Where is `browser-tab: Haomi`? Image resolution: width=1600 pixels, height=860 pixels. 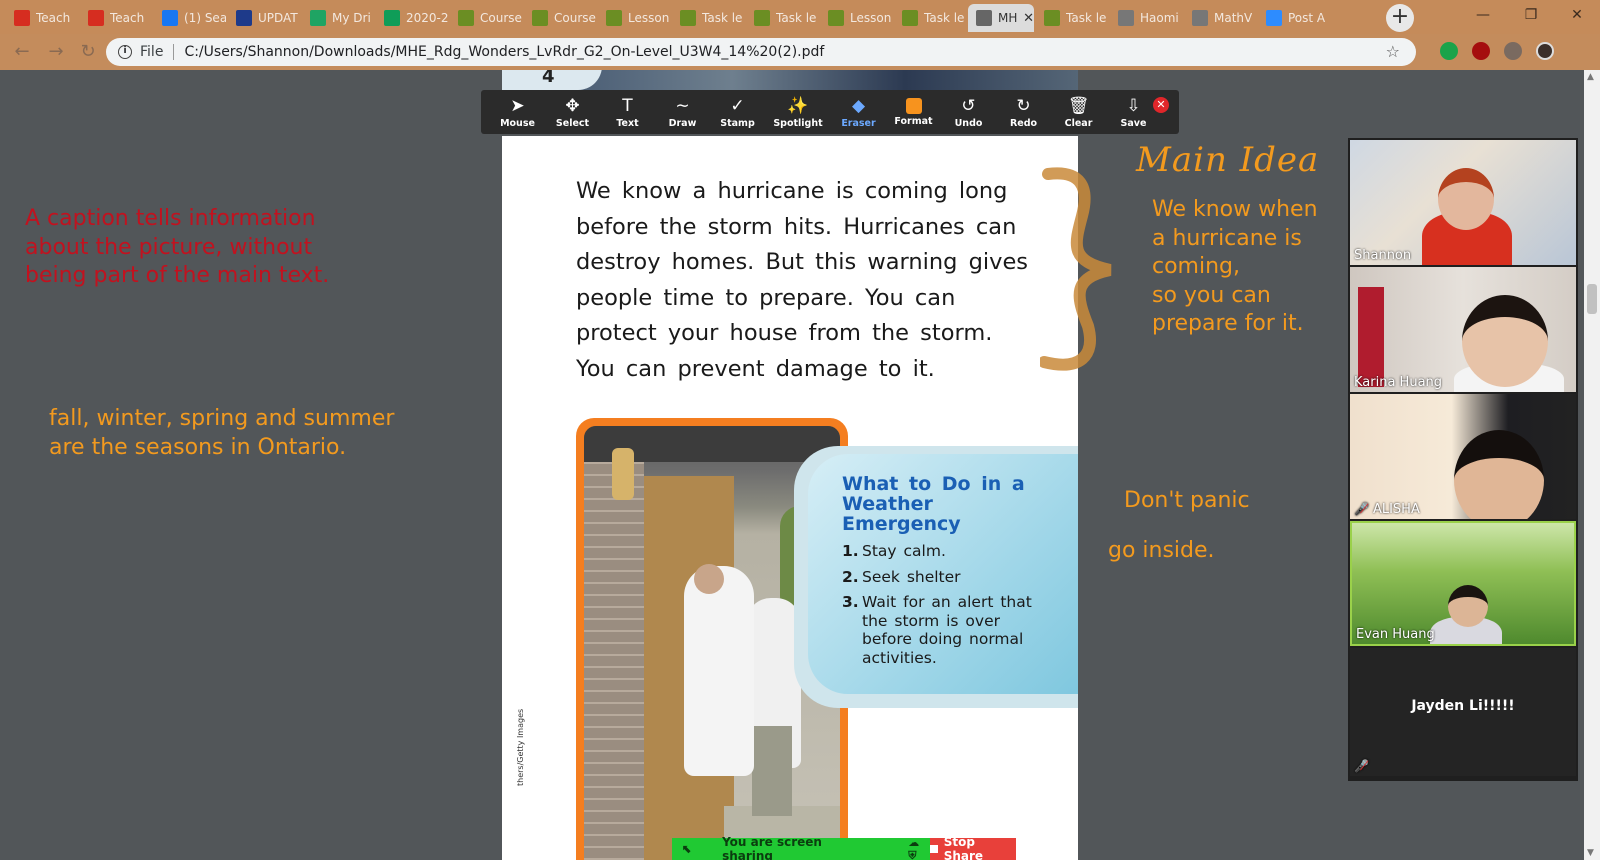
browser-tab: Haomi is located at coordinates (1146, 18).